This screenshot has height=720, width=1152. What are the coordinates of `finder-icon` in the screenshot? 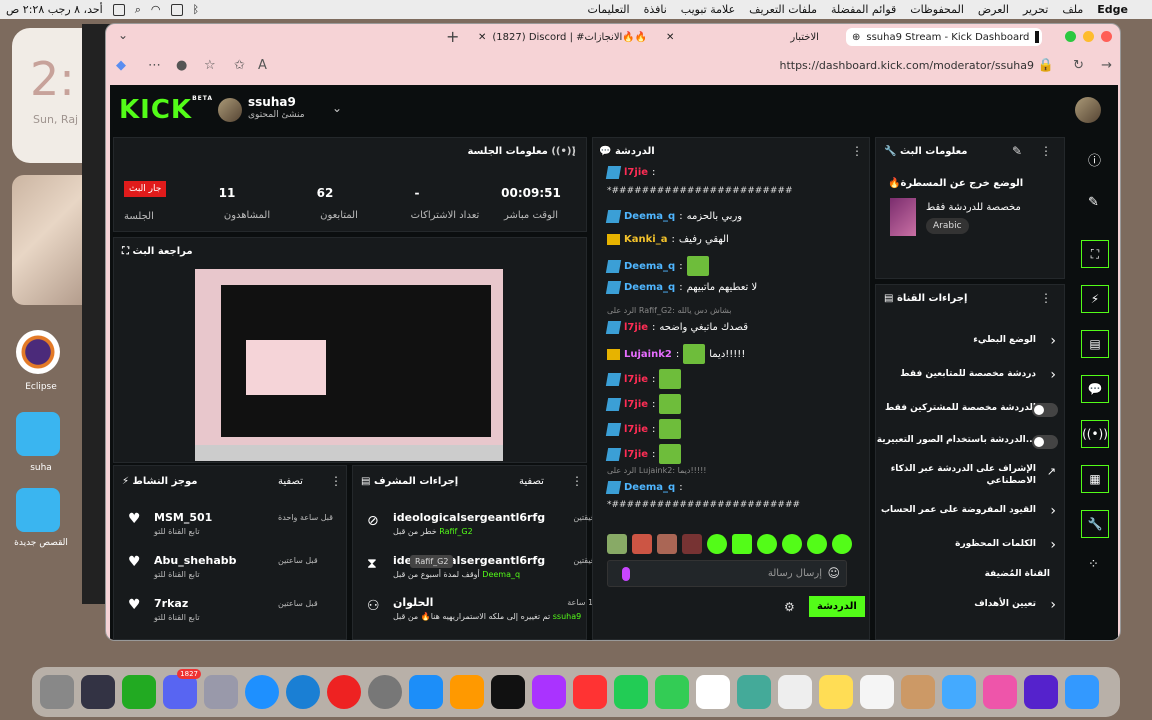 It's located at (1082, 692).